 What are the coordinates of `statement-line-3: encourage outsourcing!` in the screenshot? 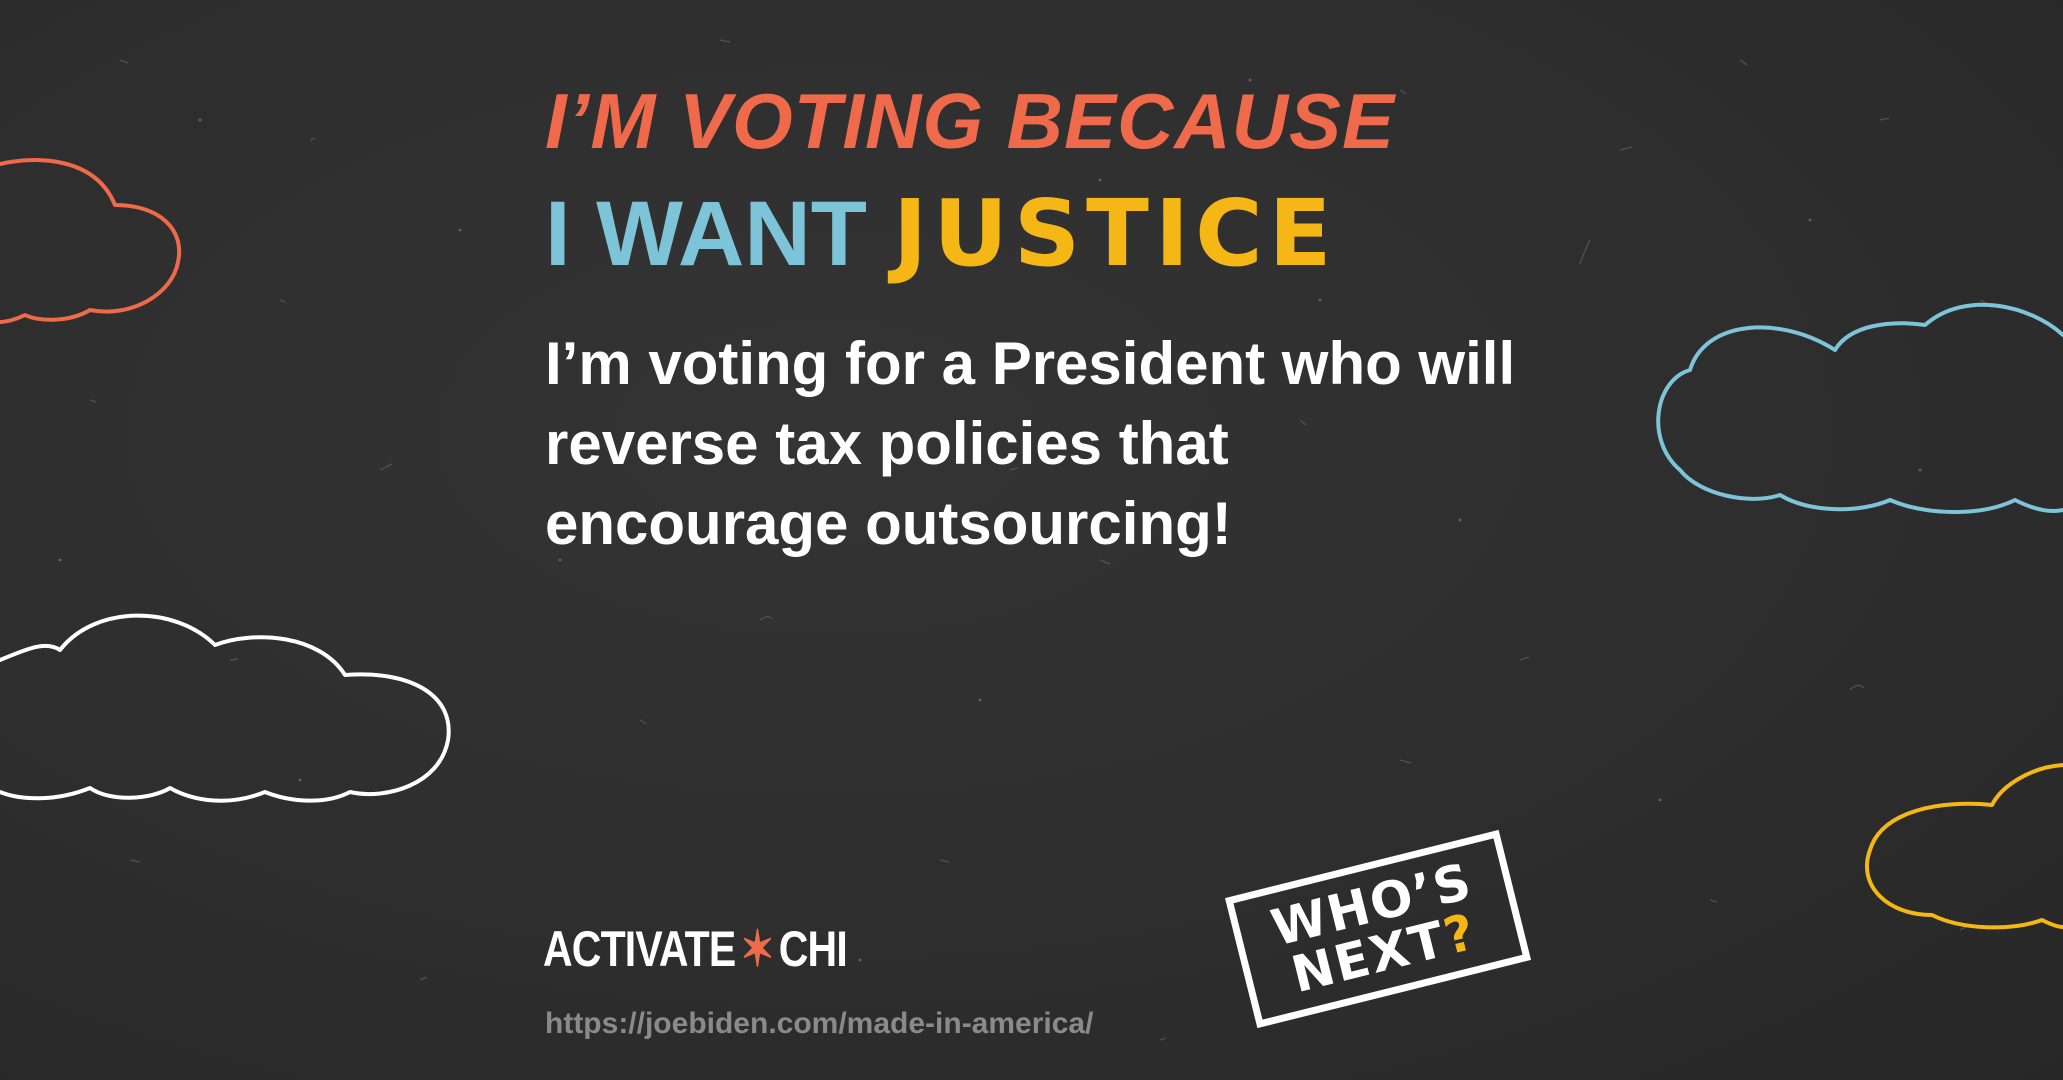 It's located at (888, 523).